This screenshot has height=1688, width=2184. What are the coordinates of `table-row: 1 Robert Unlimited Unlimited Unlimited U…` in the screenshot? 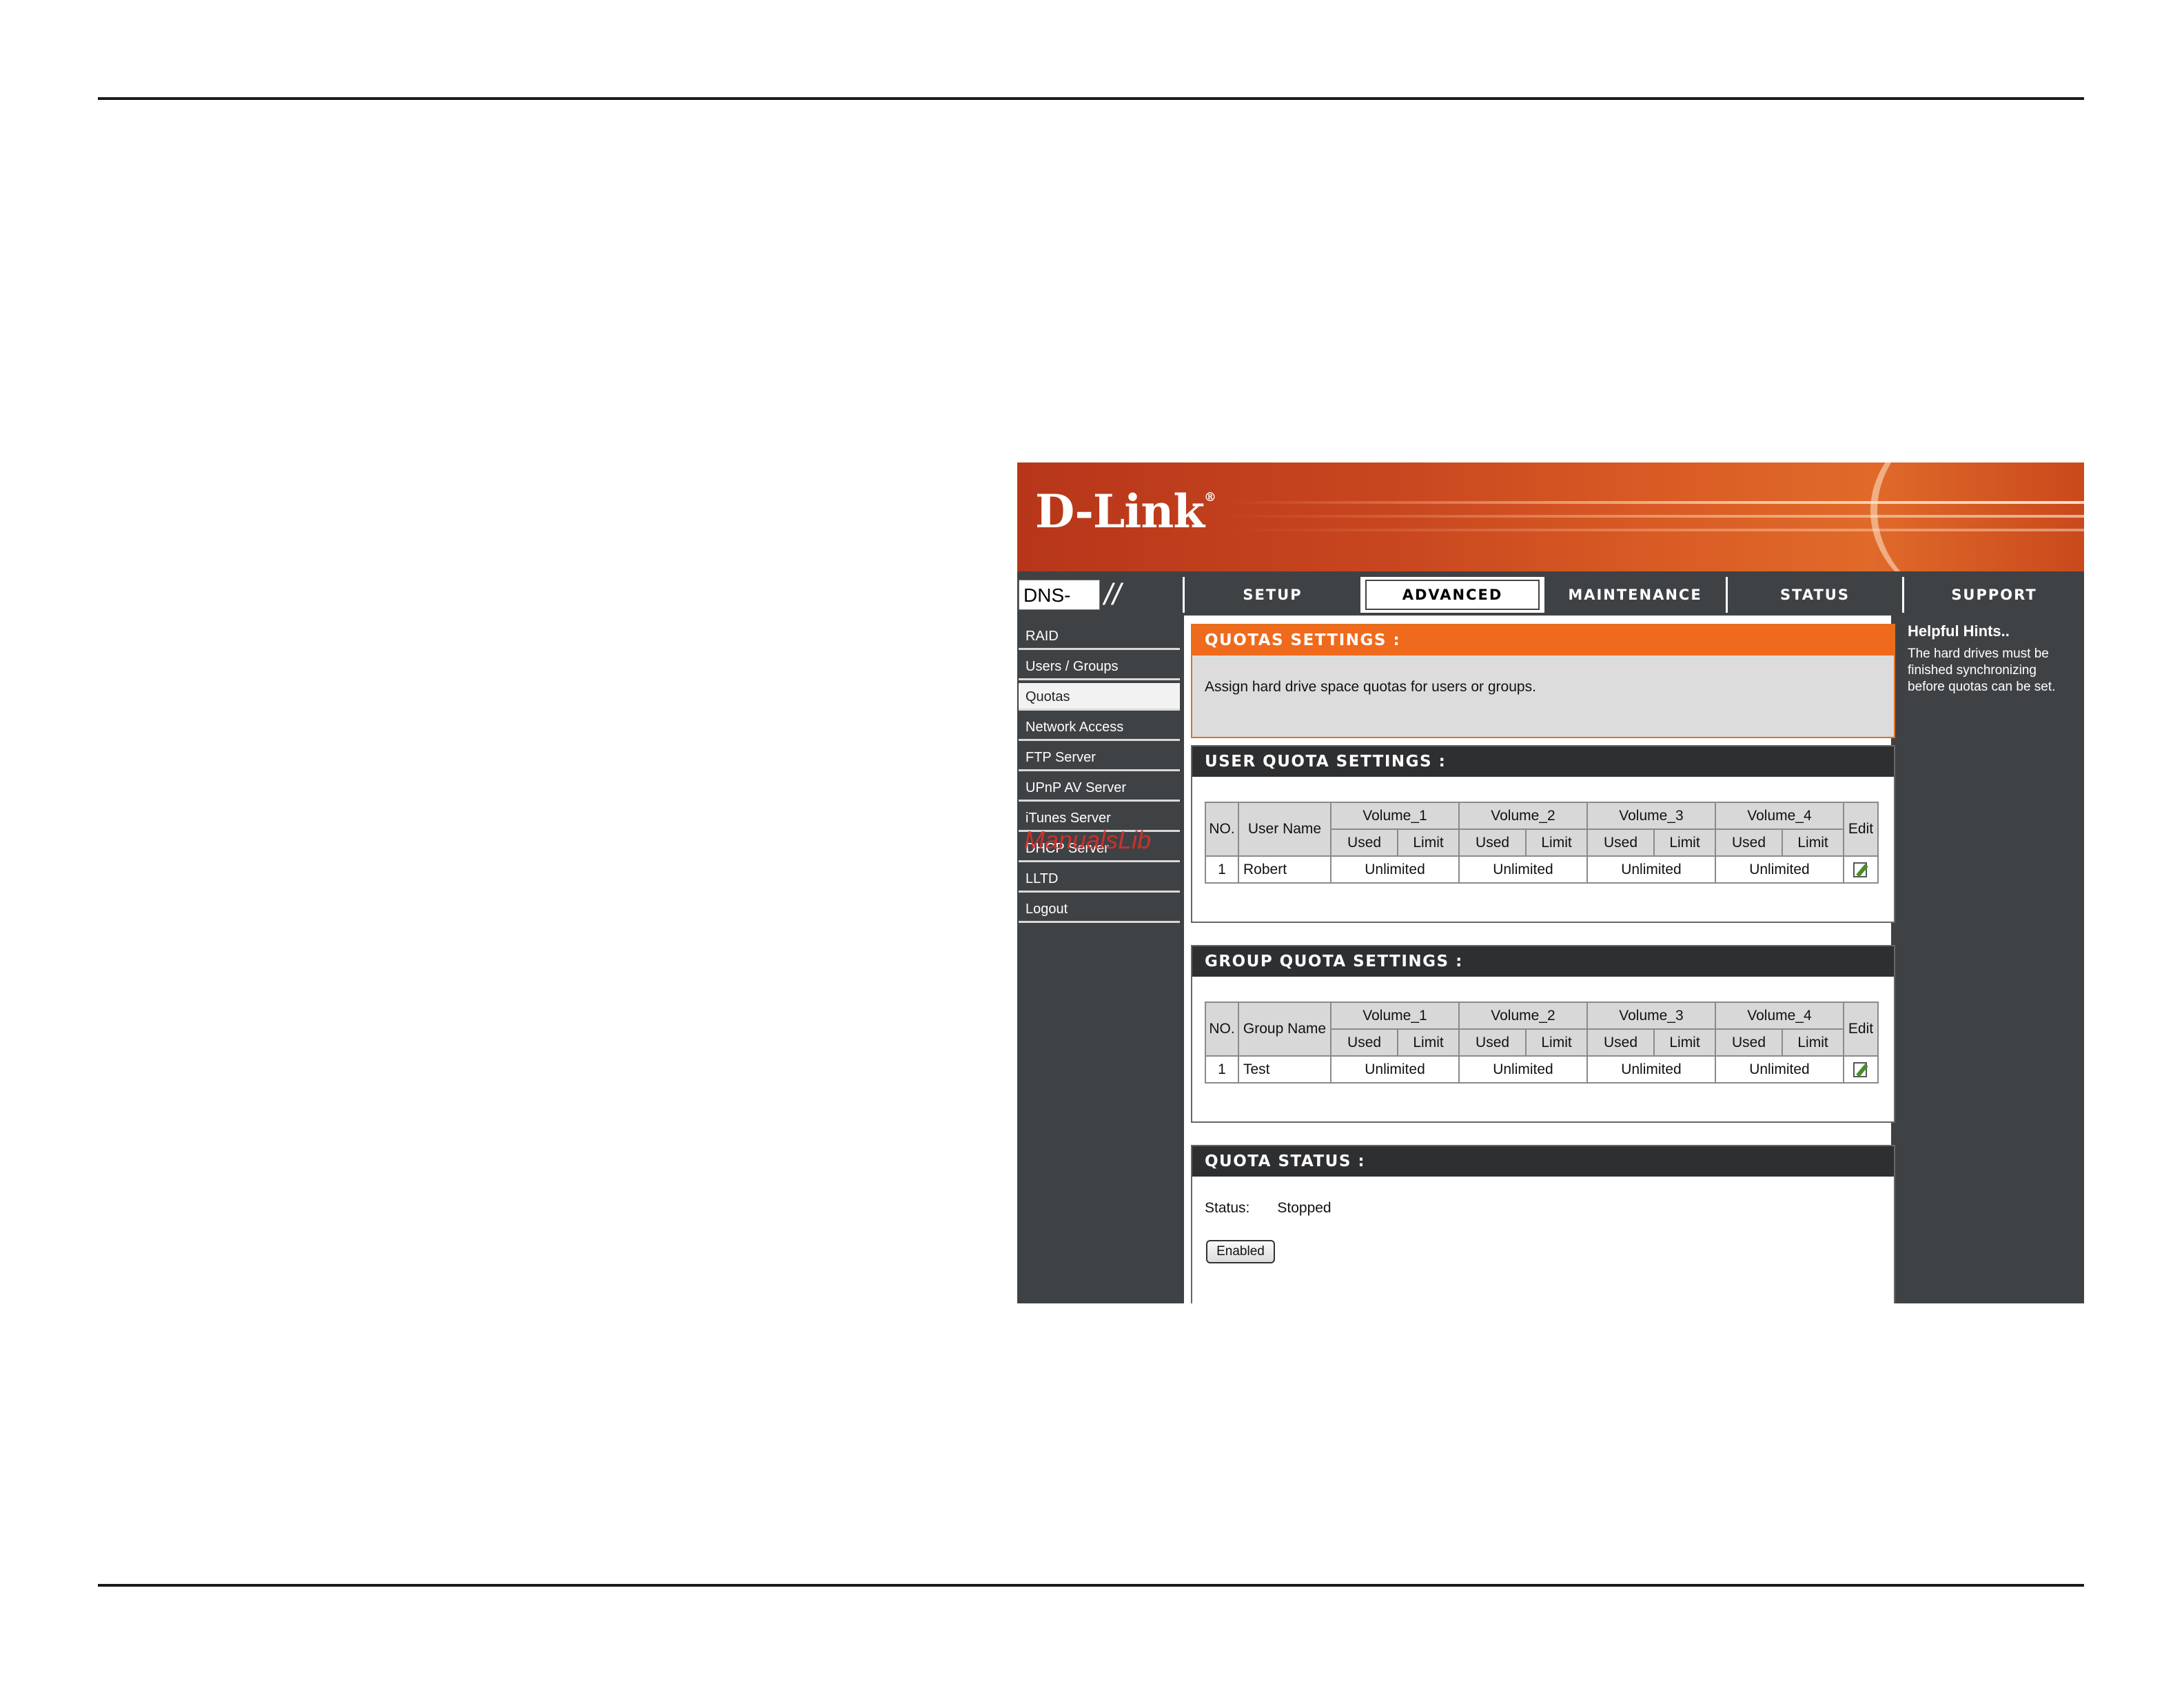 It's located at (1542, 869).